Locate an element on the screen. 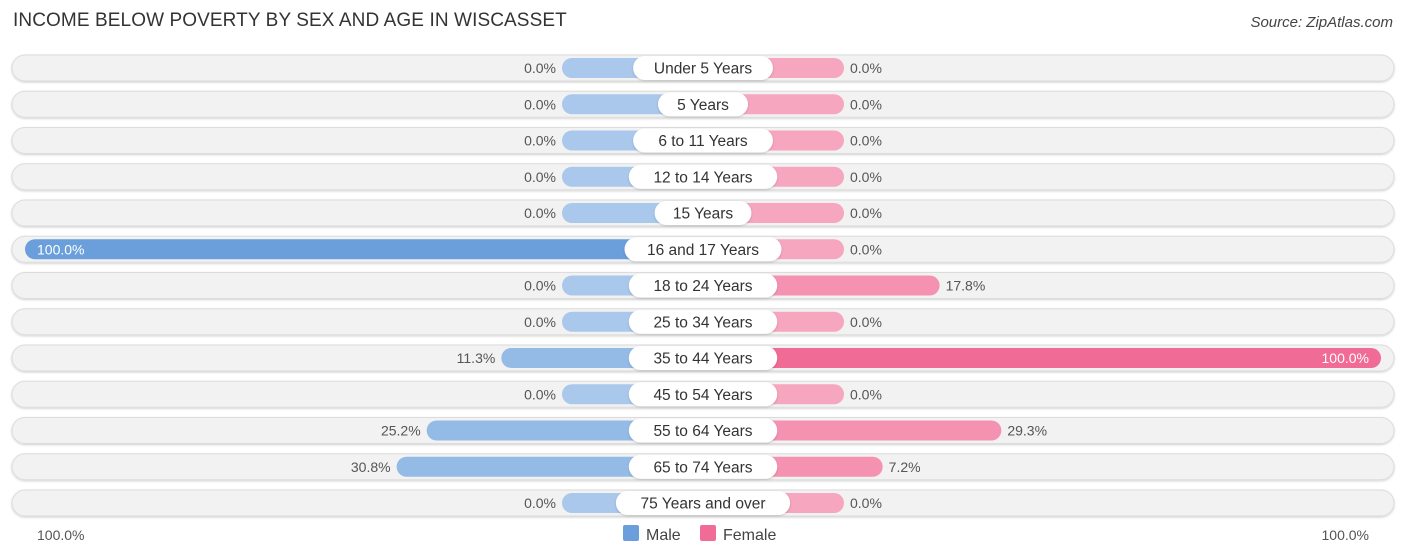 This screenshot has height=559, width=1406. value-label-male: 11.3% is located at coordinates (476, 358).